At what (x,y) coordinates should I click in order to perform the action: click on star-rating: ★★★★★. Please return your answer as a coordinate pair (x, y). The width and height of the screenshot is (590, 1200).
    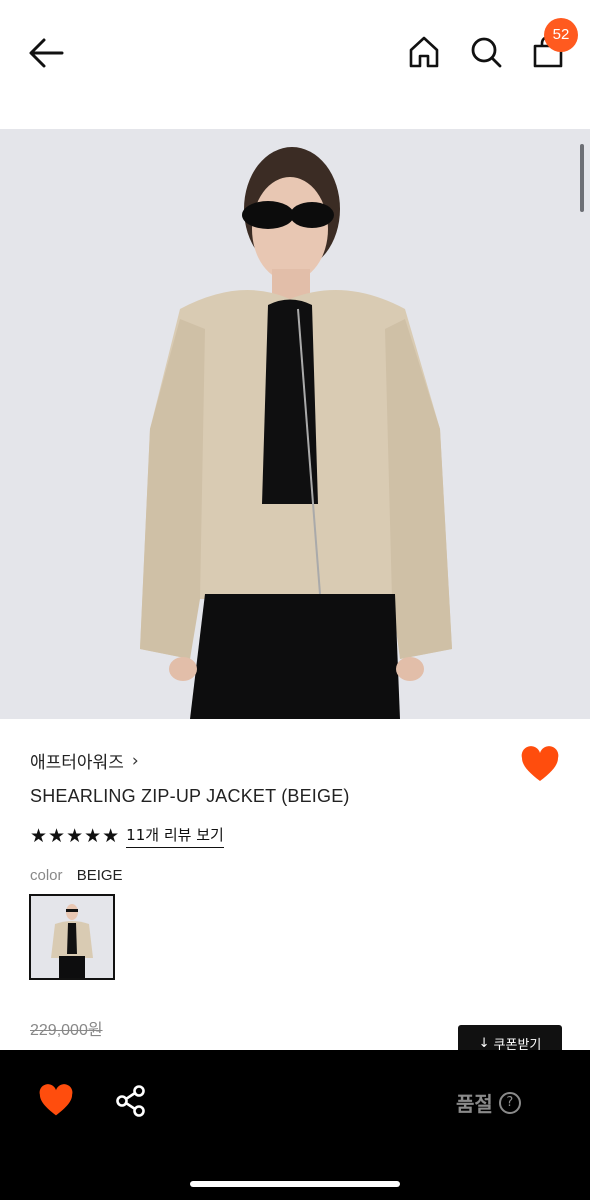
    Looking at the image, I should click on (75, 836).